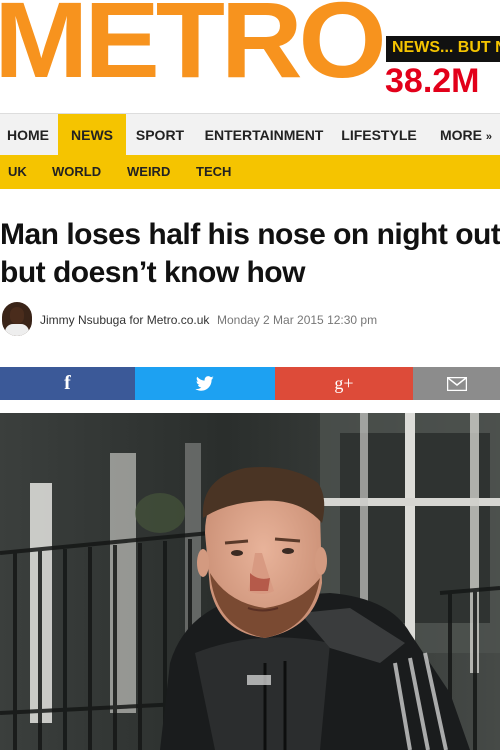 The height and width of the screenshot is (750, 500). Describe the element at coordinates (193, 47) in the screenshot. I see `metro-logo: METRO` at that location.